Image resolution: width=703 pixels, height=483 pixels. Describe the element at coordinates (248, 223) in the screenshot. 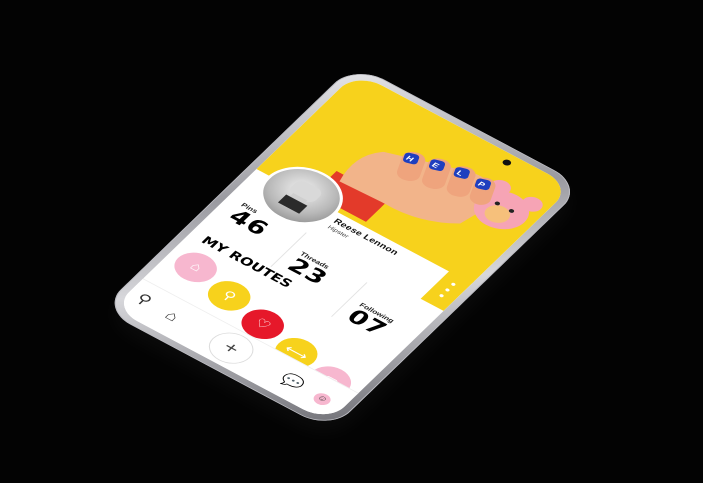

I see `stat-pins-value: 46` at that location.